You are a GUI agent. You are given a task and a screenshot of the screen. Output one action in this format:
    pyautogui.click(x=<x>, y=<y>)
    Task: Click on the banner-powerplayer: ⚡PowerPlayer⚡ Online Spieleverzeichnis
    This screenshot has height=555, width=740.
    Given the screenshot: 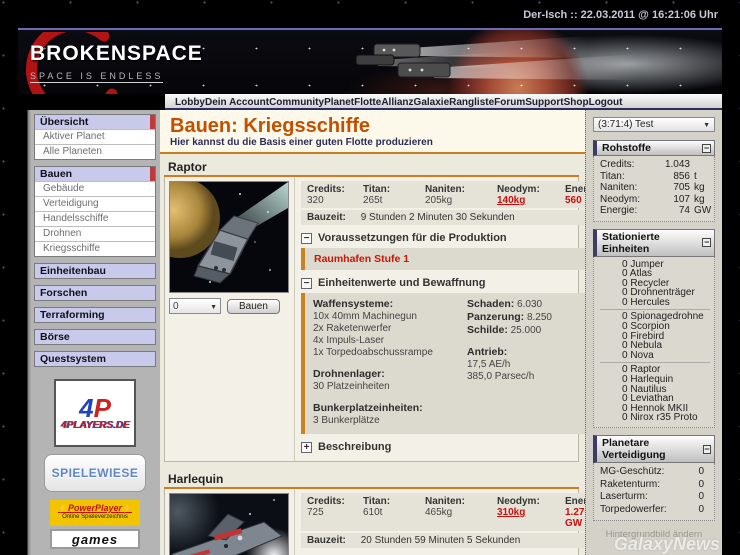 What is the action you would take?
    pyautogui.click(x=95, y=513)
    